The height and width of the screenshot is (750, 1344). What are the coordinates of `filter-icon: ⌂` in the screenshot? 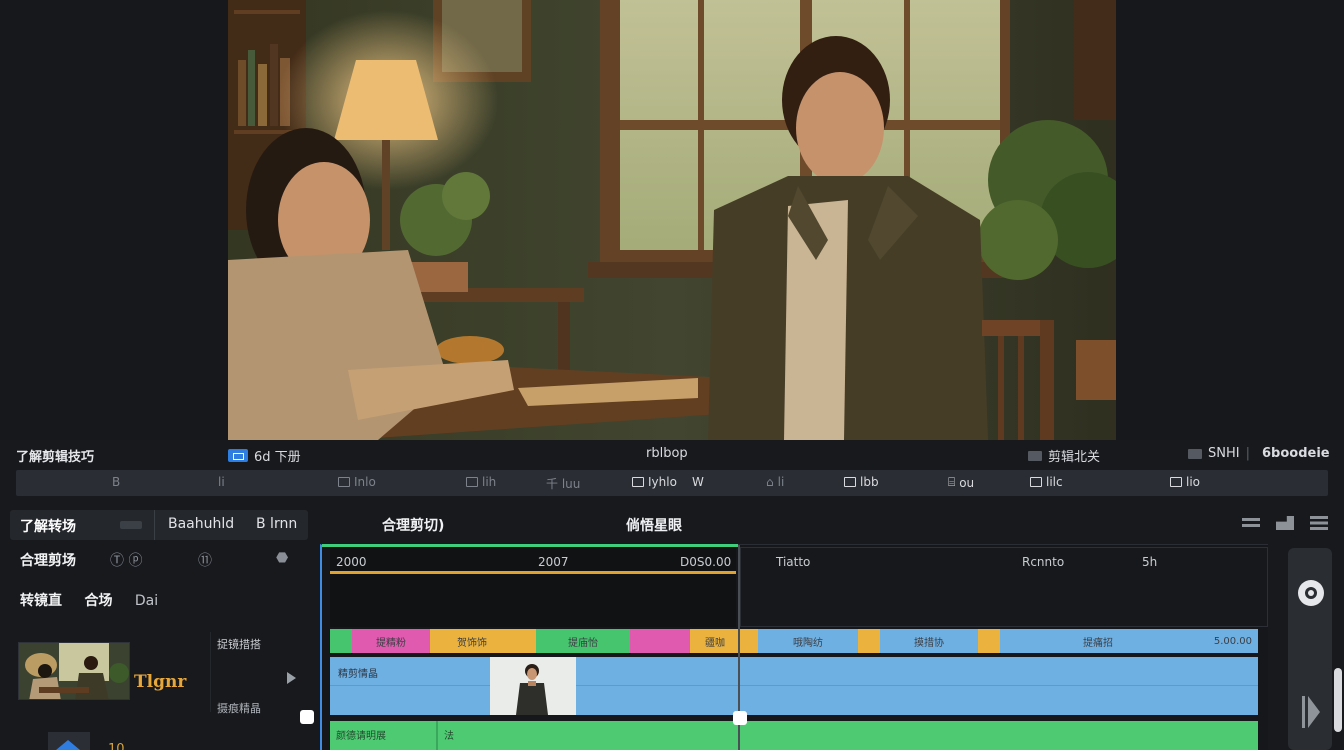 It's located at (770, 482).